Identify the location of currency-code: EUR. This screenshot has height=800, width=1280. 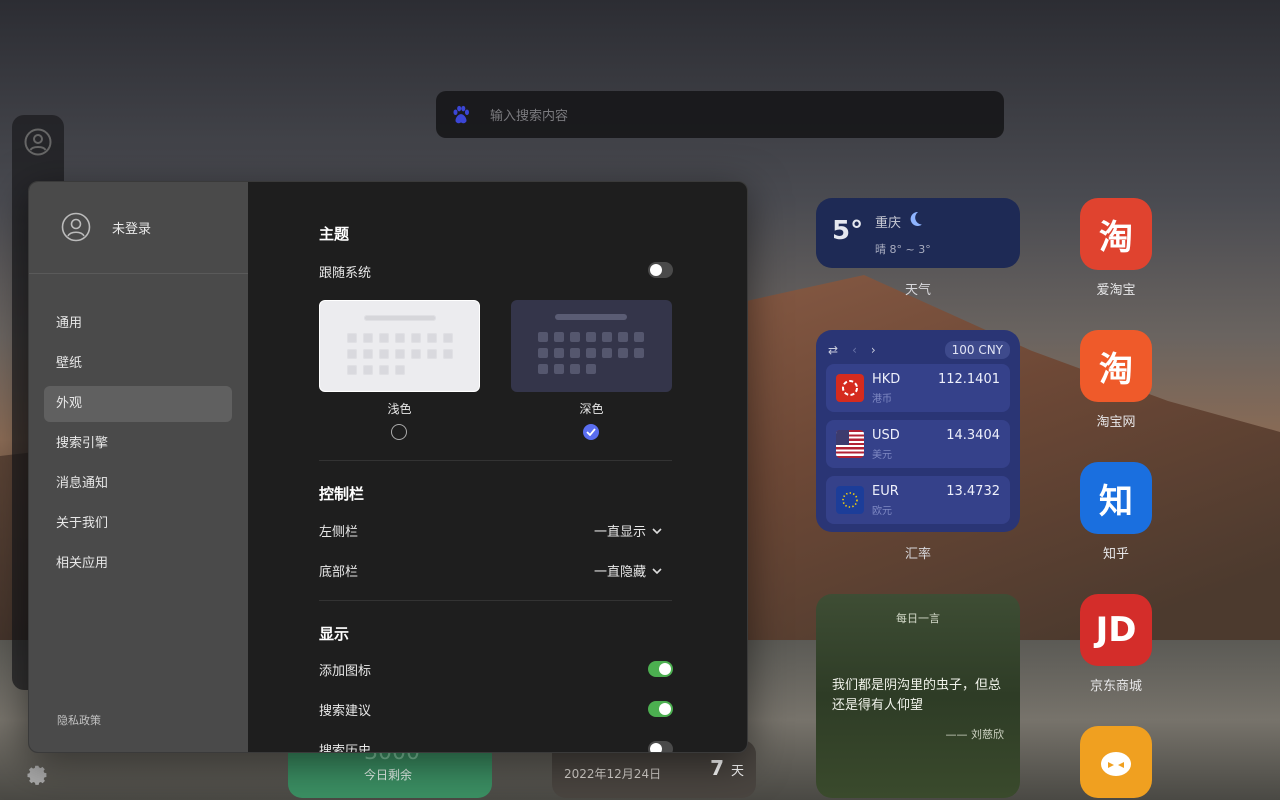
(885, 491).